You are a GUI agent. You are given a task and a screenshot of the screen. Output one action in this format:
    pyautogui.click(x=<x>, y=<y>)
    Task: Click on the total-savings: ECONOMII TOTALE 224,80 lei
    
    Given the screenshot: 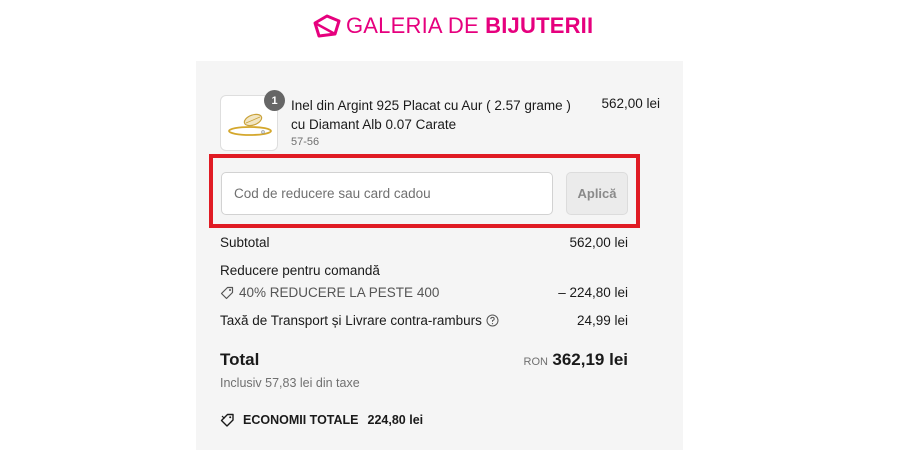 What is the action you would take?
    pyautogui.click(x=321, y=420)
    